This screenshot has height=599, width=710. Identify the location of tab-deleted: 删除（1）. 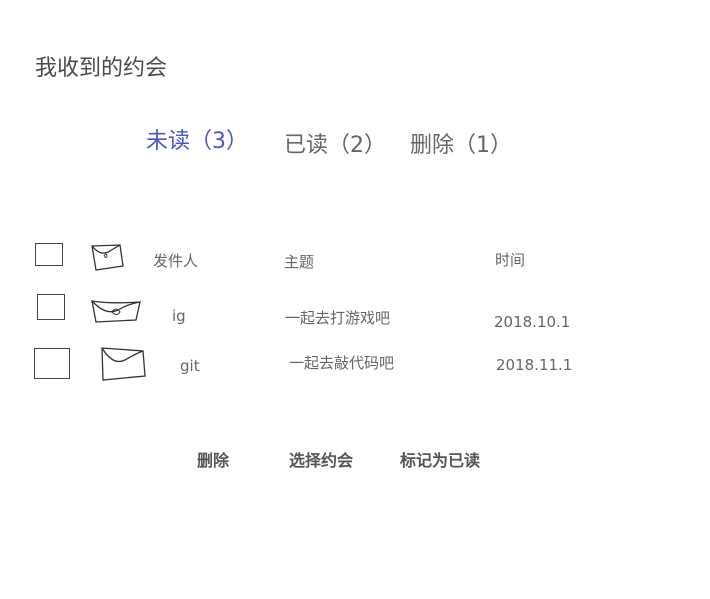
(461, 143).